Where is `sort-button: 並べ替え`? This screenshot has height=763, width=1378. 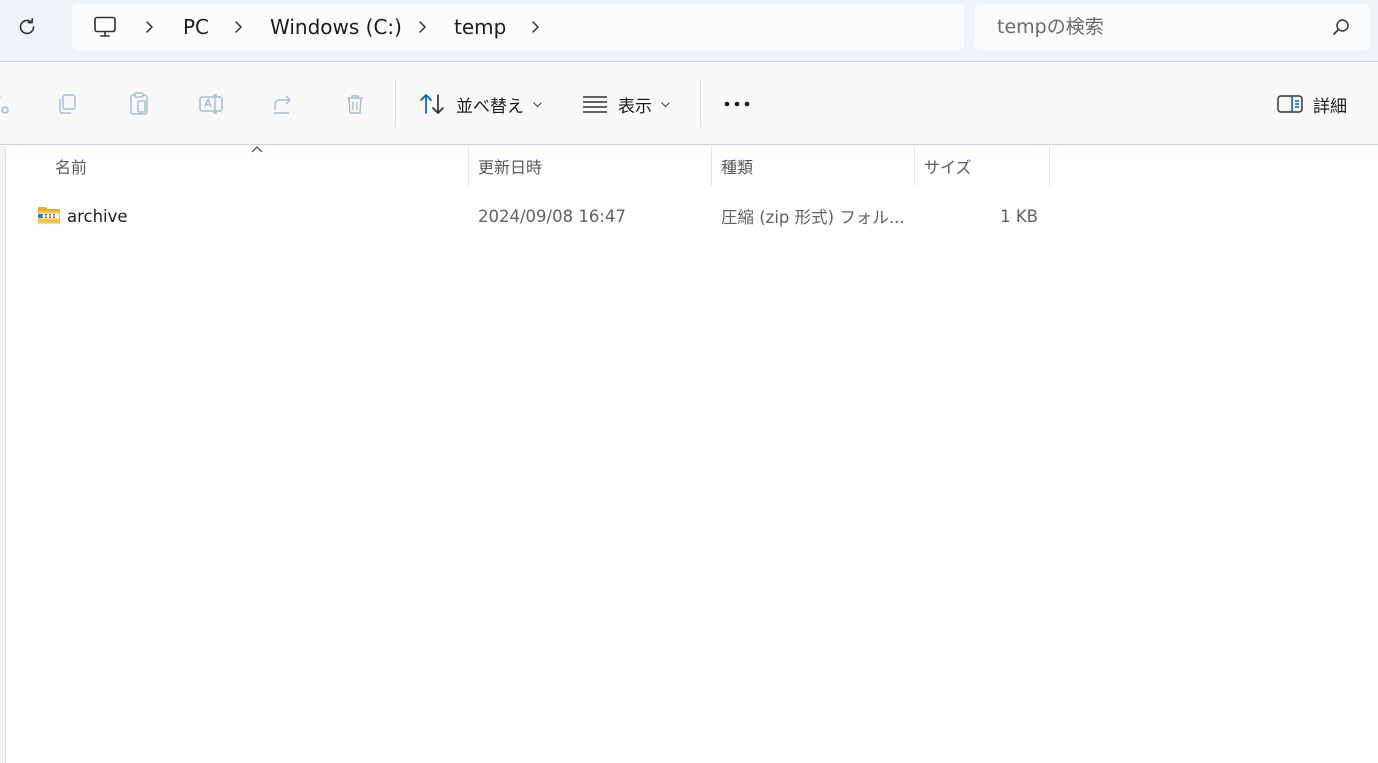 sort-button: 並べ替え is located at coordinates (480, 104).